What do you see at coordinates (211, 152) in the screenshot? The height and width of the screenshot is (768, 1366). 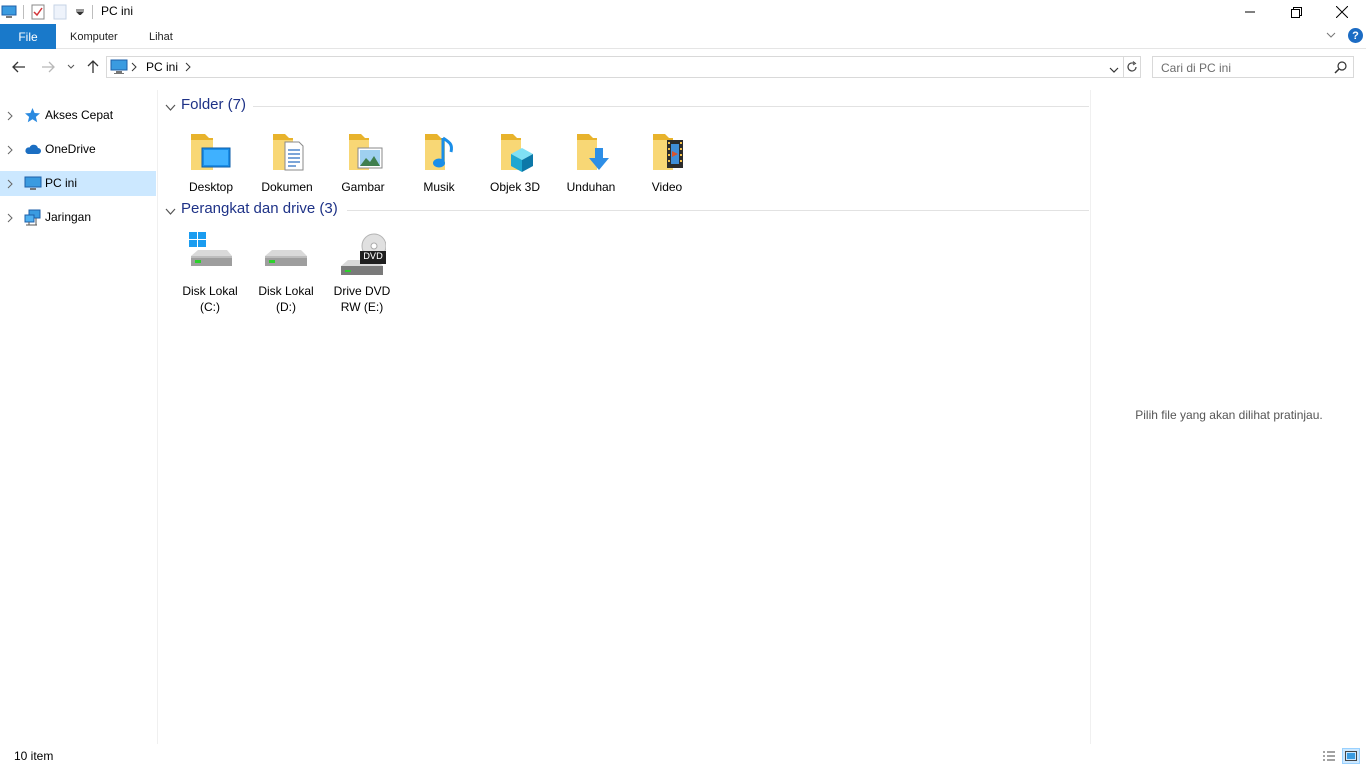 I see `desktop-folder-icon` at bounding box center [211, 152].